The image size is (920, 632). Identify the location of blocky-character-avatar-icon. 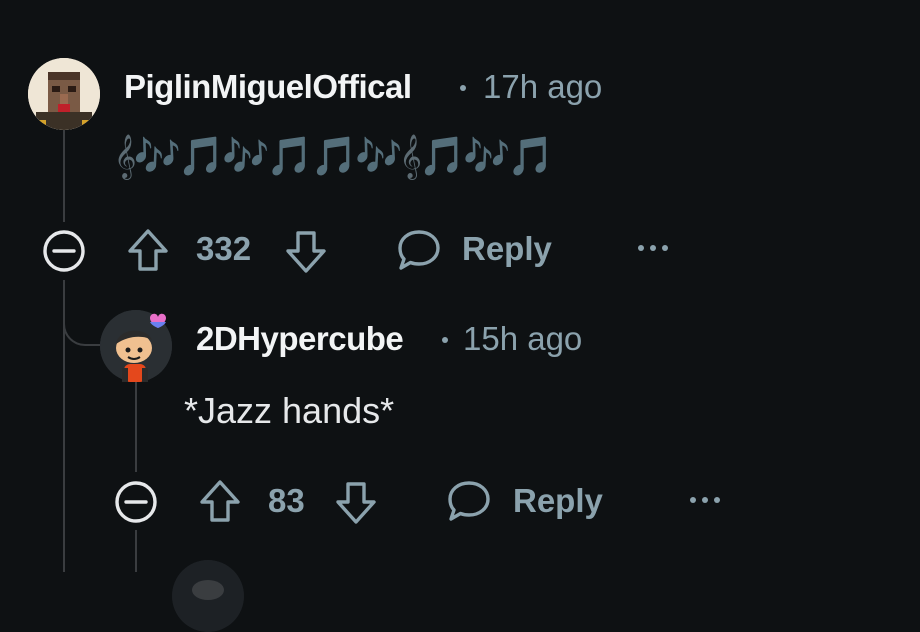
(64, 94).